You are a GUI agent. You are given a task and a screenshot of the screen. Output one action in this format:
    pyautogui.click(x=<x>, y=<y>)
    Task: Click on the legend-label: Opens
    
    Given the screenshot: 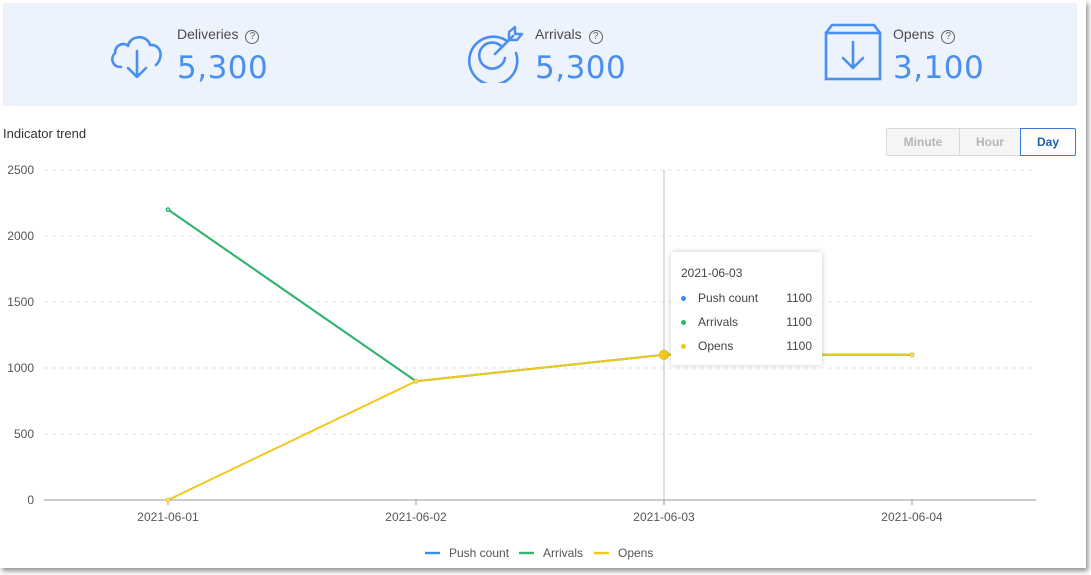 What is the action you would take?
    pyautogui.click(x=635, y=553)
    